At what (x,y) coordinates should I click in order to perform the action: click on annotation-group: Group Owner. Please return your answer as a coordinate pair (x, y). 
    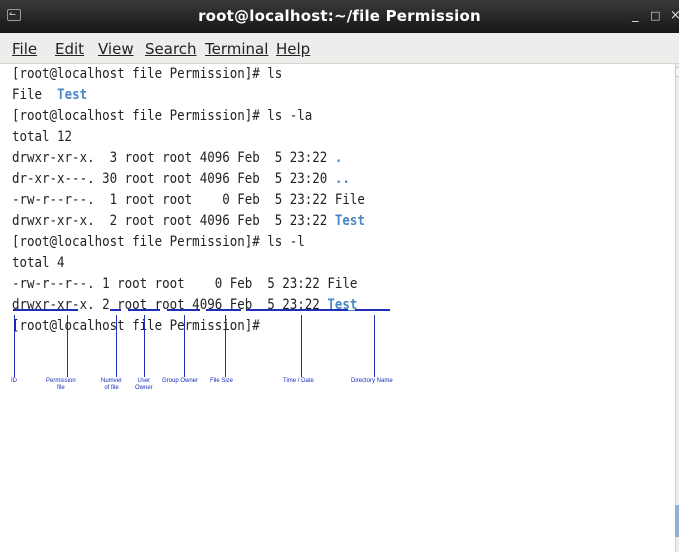
    Looking at the image, I should click on (180, 381).